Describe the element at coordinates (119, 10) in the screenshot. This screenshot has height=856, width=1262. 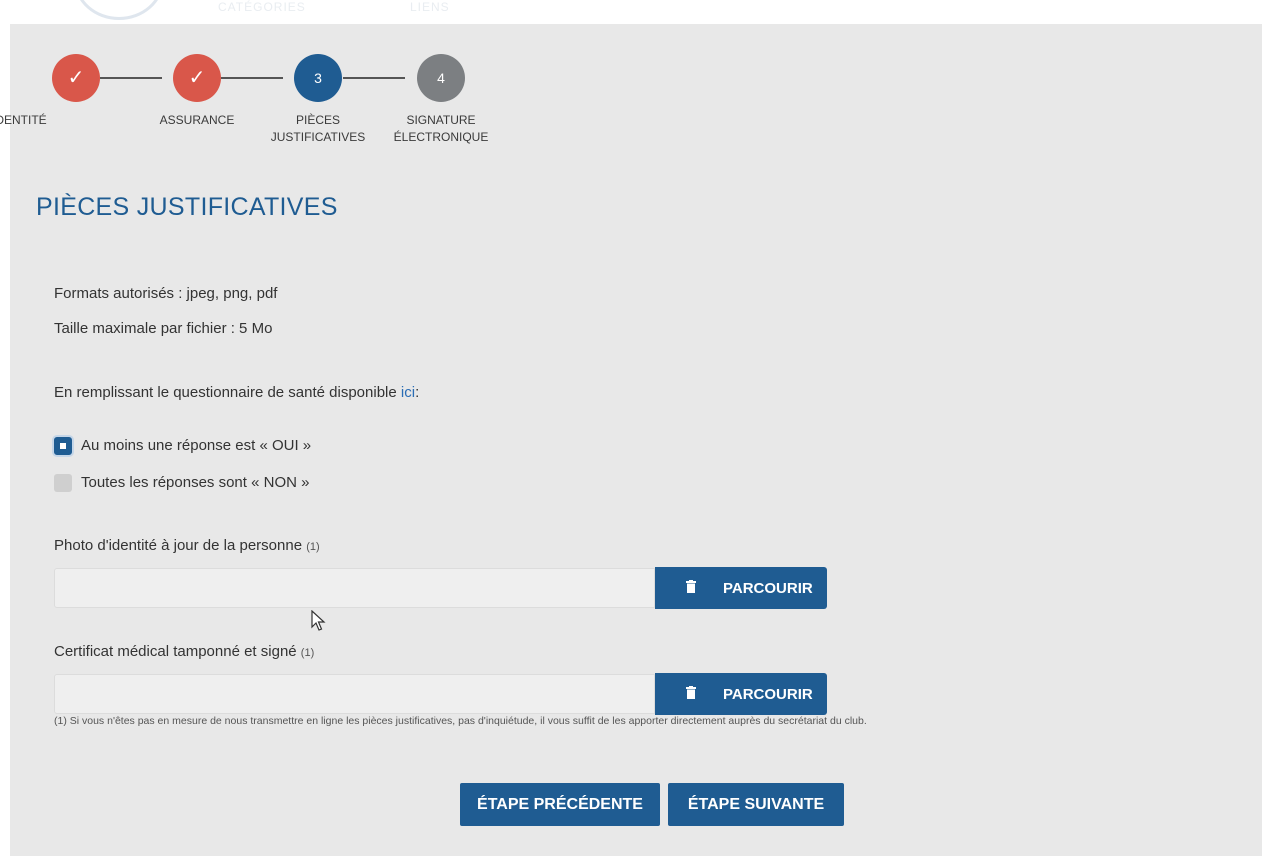
I see `site-logo` at that location.